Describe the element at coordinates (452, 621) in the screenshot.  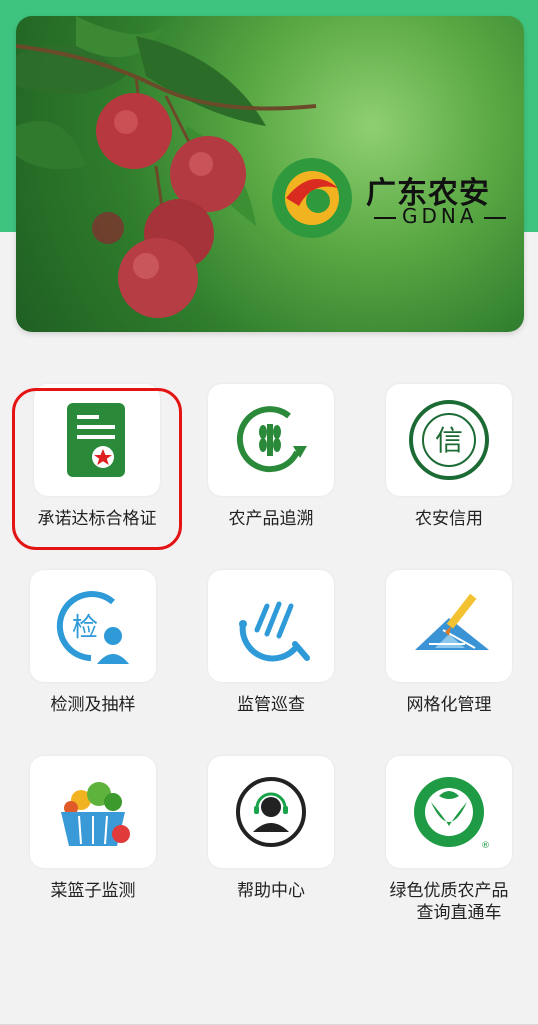
I see `grid-pencil-icon` at that location.